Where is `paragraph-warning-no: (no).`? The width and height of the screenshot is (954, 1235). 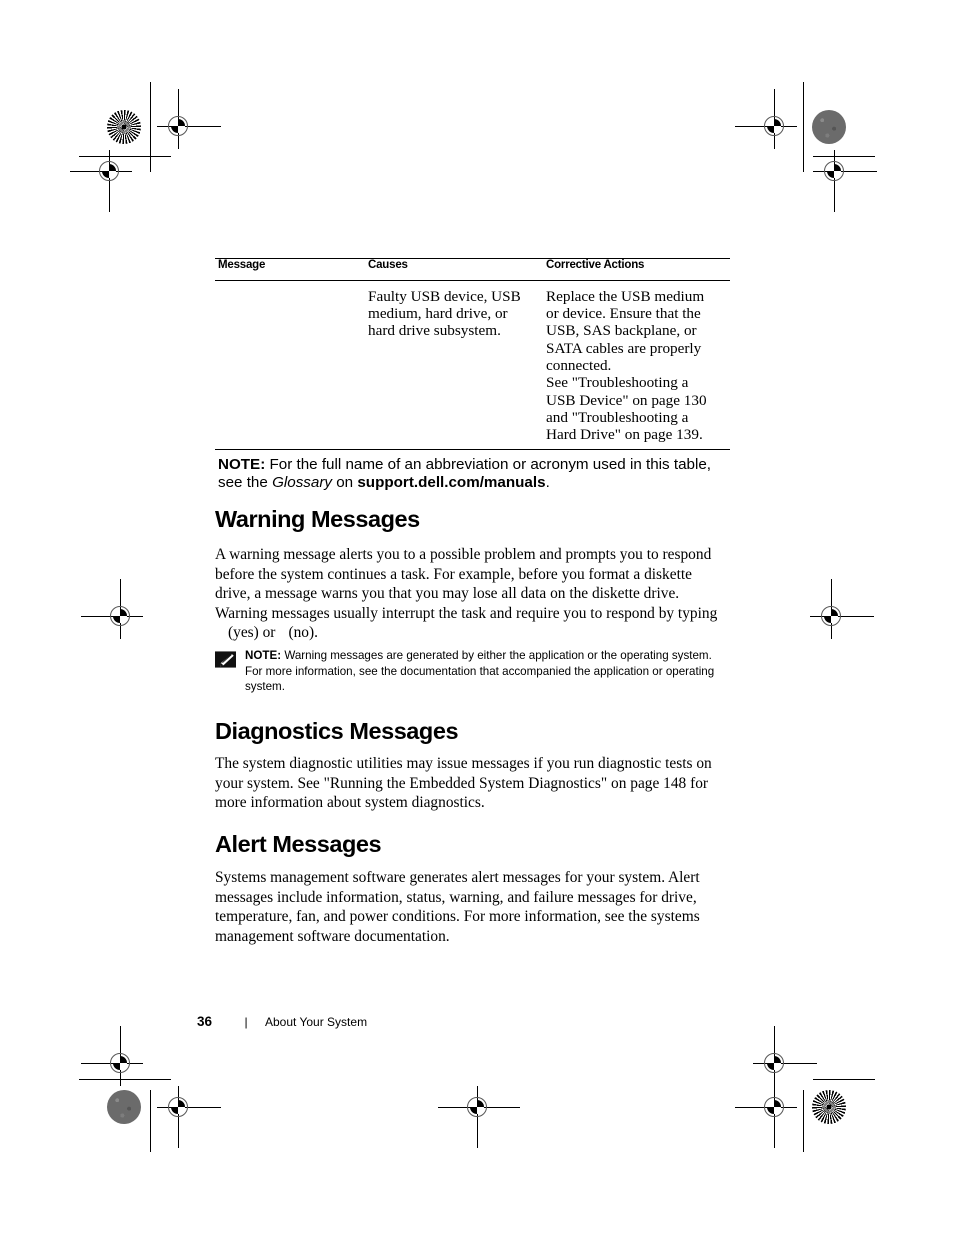
paragraph-warning-no: (no). is located at coordinates (303, 633).